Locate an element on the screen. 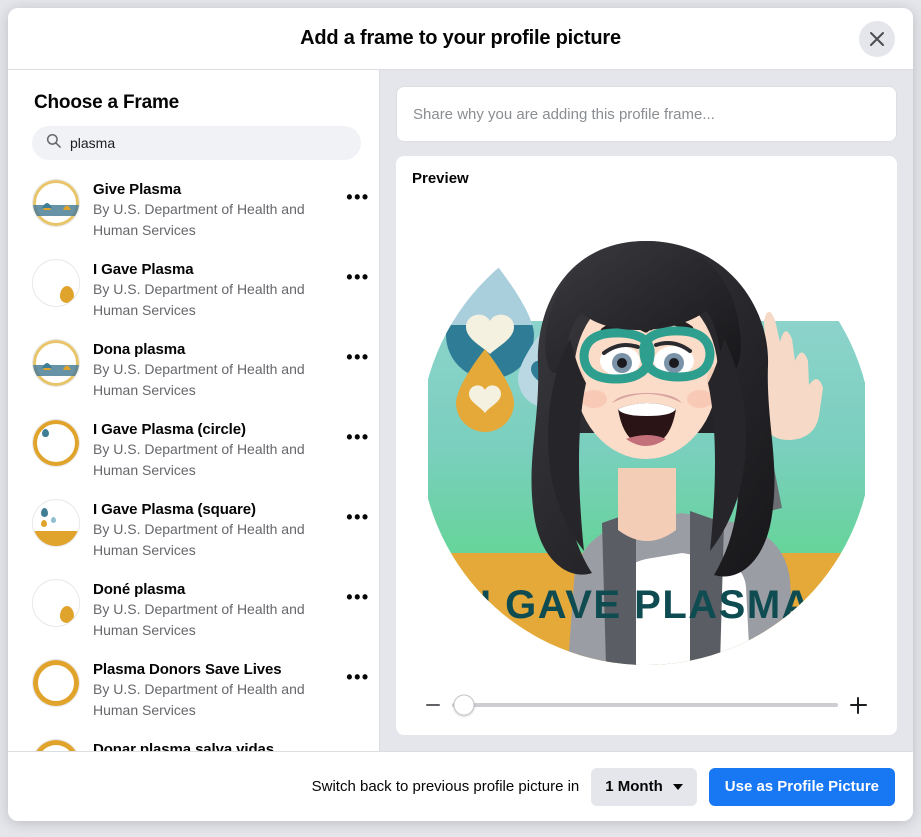  duration-dropdown: 1 Month is located at coordinates (644, 786).